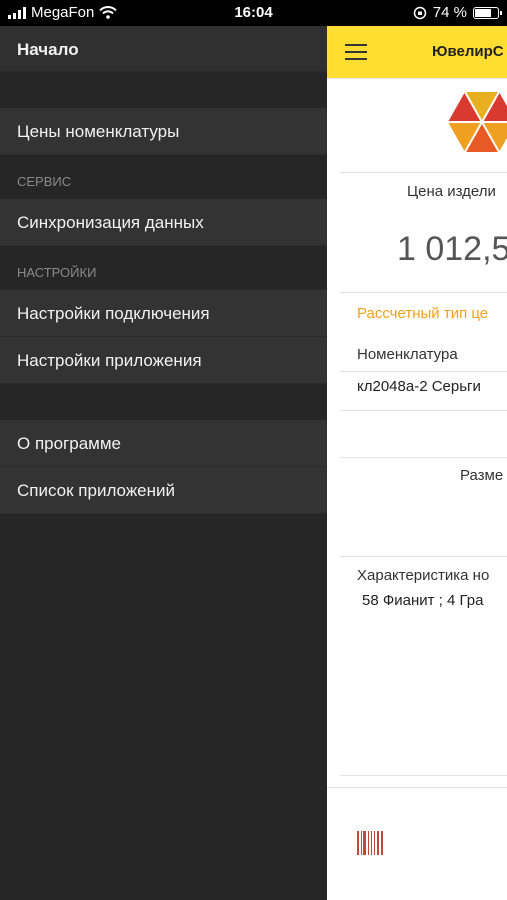 This screenshot has height=900, width=507. Describe the element at coordinates (163, 268) in the screenshot. I see `section-header-settings: НАСТРОЙКИ` at that location.